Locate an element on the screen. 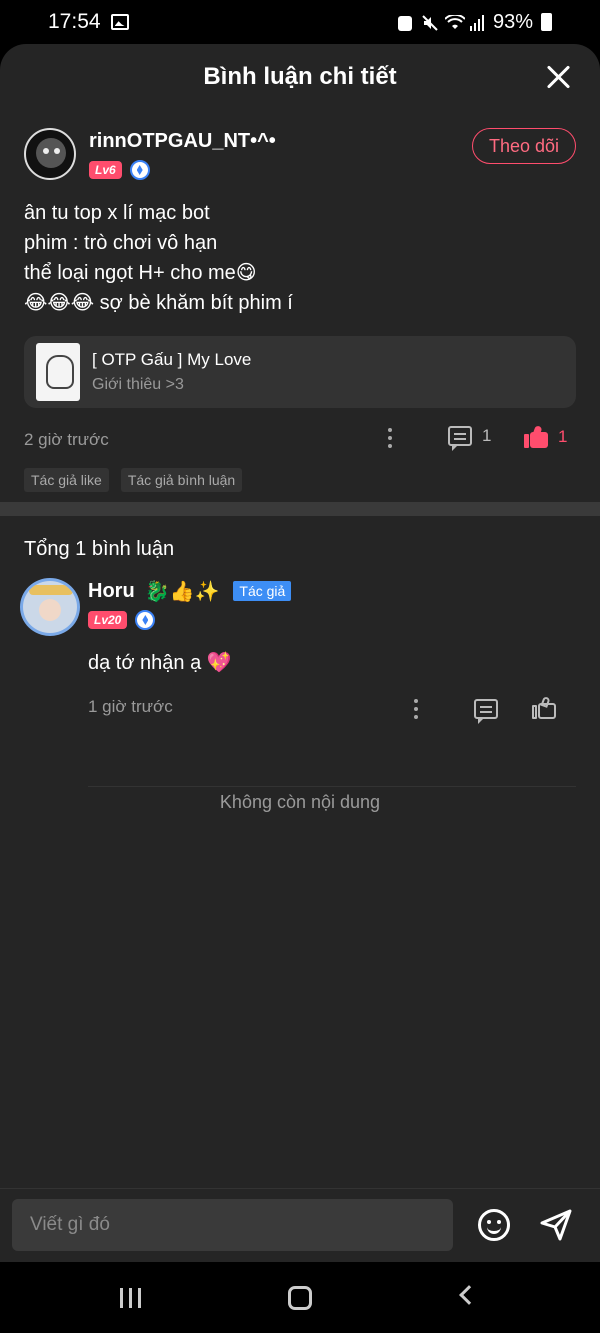  name-emojis: 🐉👍✨ is located at coordinates (182, 591).